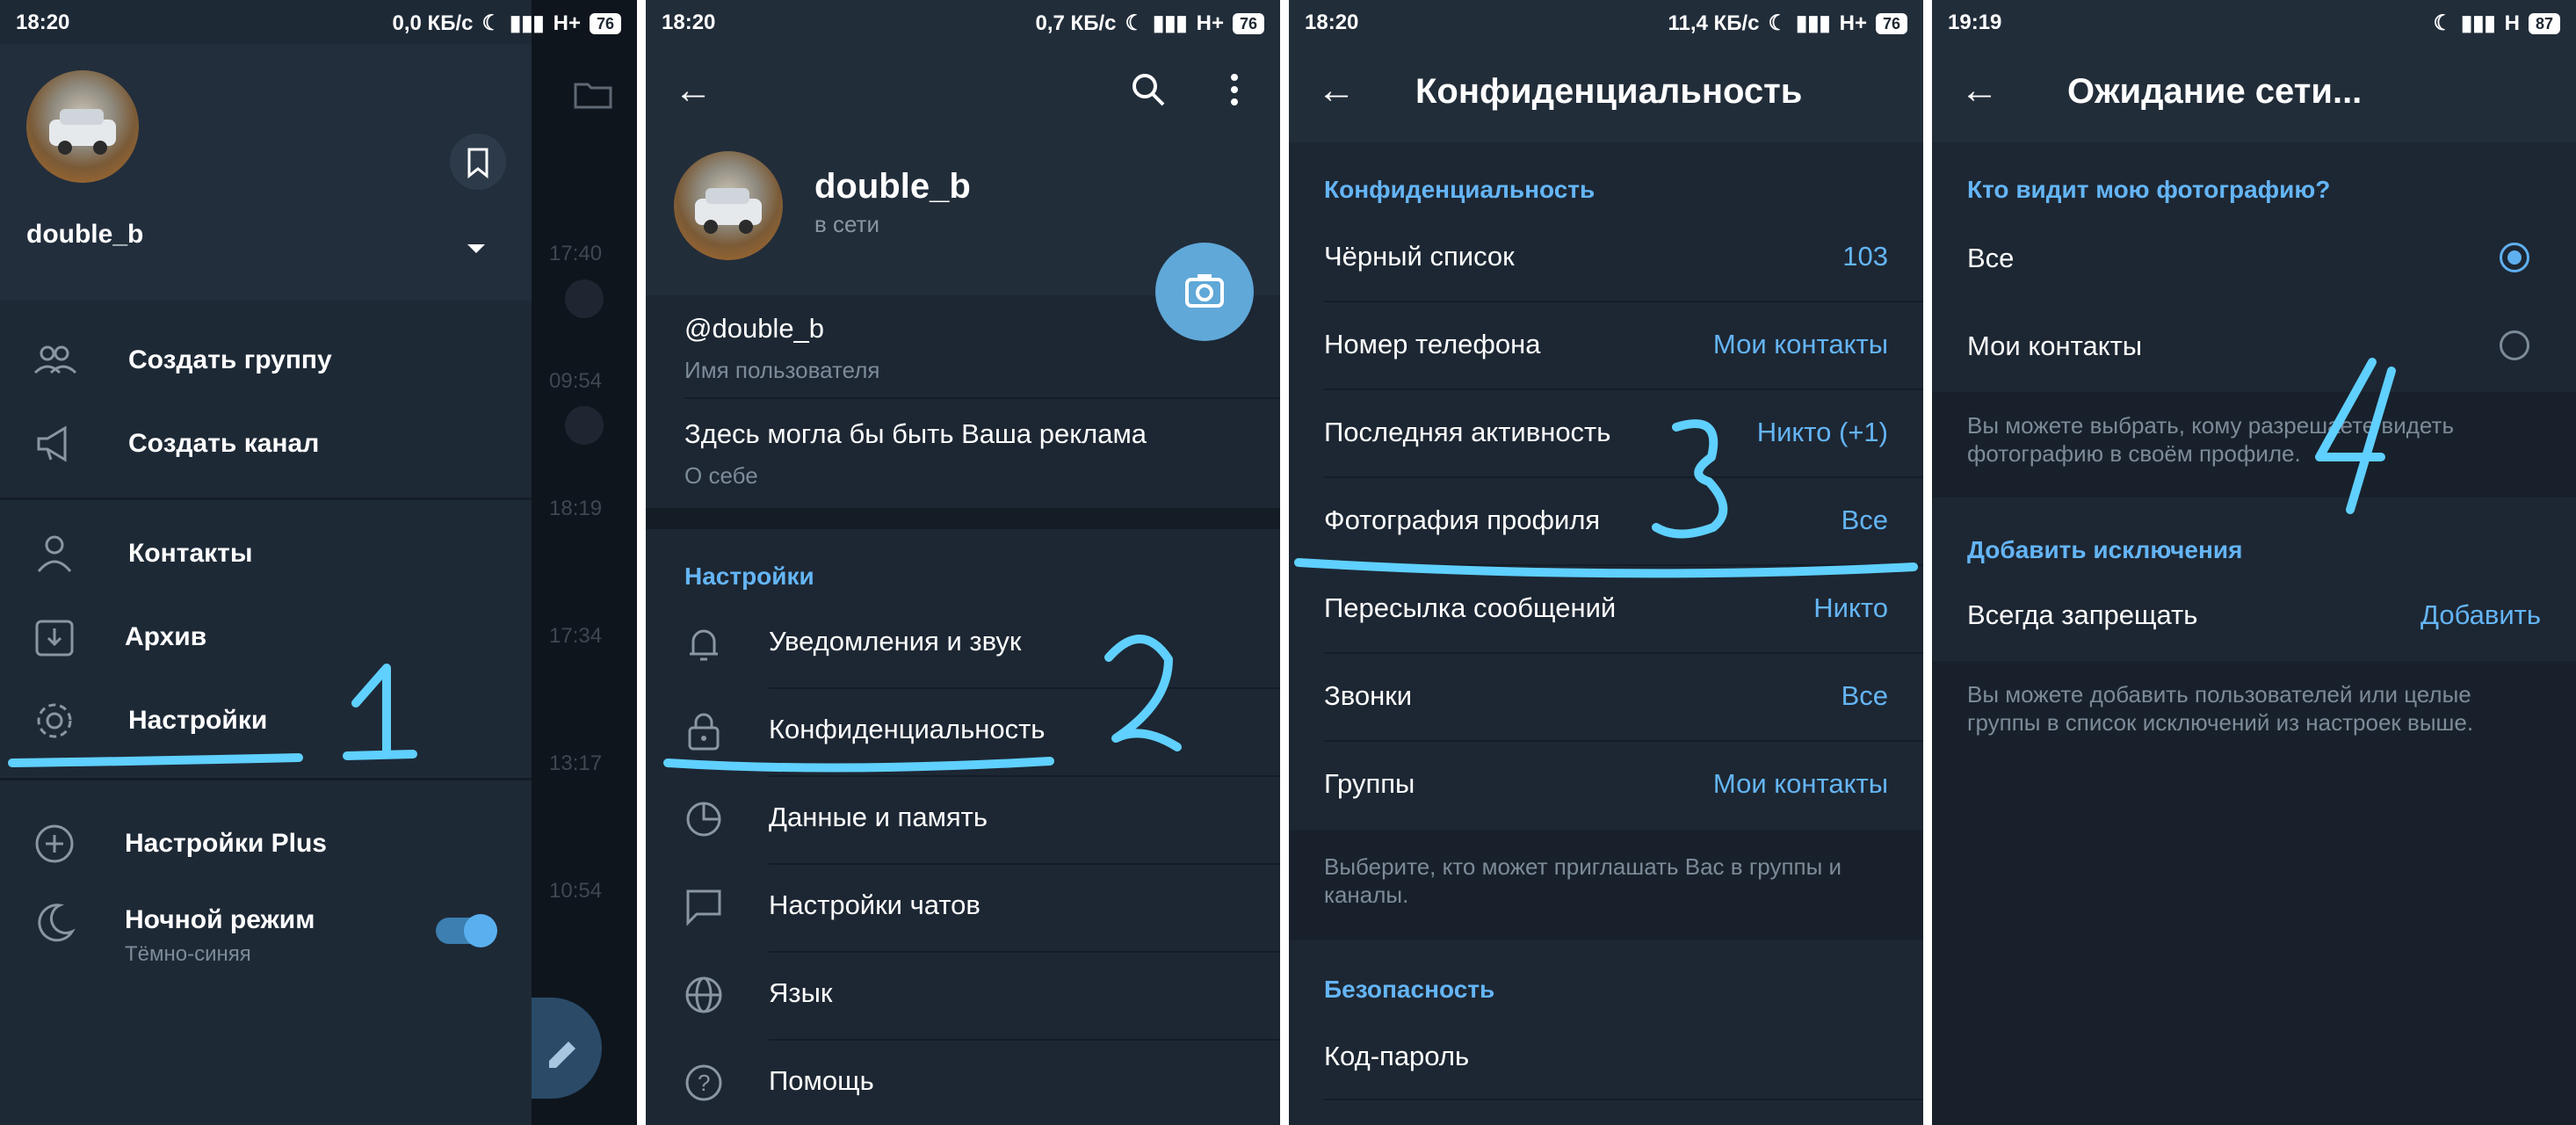  What do you see at coordinates (2254, 22) in the screenshot?
I see `status-bar: 19:19 ☾ ▮▮▮ H 87` at bounding box center [2254, 22].